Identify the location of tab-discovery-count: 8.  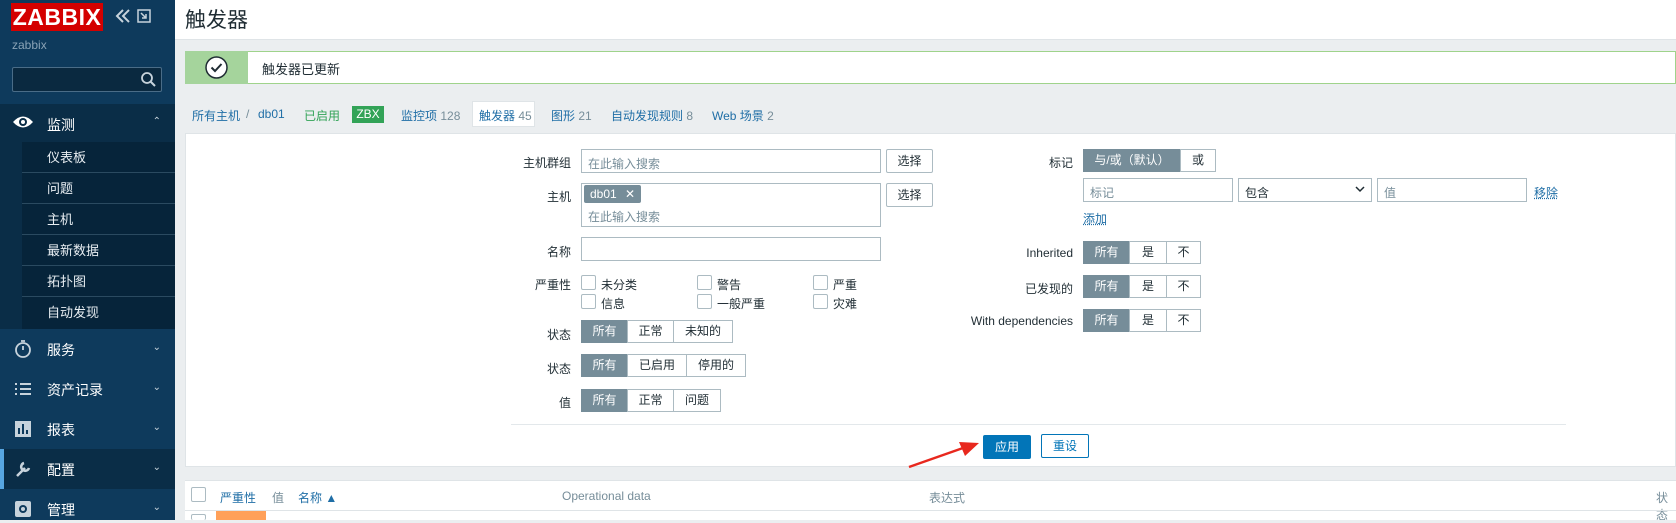
(689, 116).